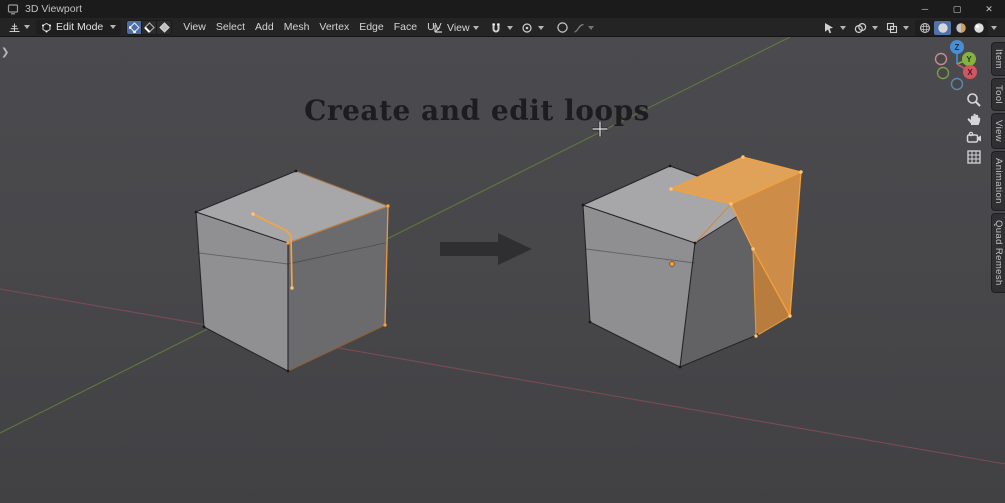  I want to click on edge-select-icon, so click(149, 27).